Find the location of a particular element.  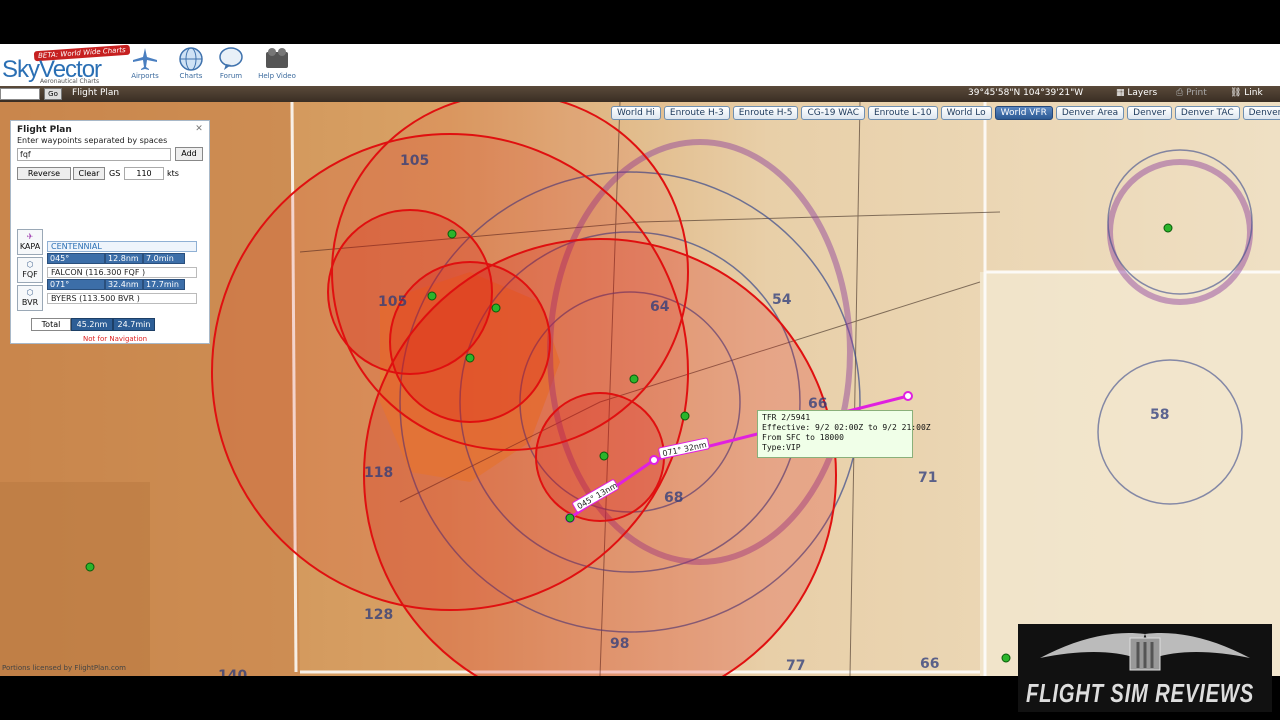

mef-label: 118 is located at coordinates (378, 473).